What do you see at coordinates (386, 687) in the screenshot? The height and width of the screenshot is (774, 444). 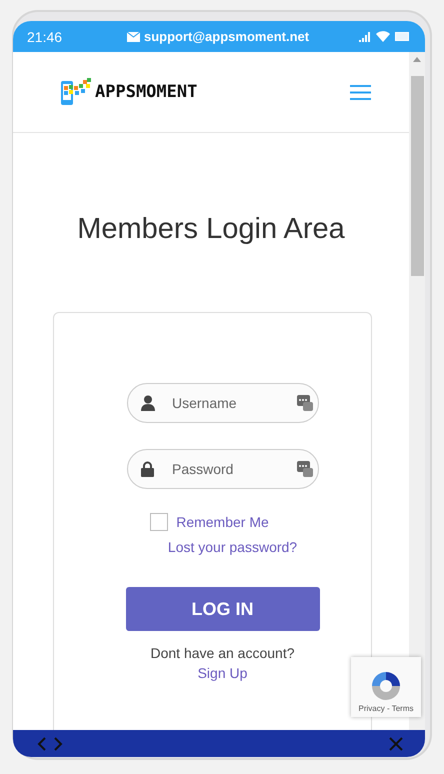 I see `recaptcha-badge: Privacy - Terms` at bounding box center [386, 687].